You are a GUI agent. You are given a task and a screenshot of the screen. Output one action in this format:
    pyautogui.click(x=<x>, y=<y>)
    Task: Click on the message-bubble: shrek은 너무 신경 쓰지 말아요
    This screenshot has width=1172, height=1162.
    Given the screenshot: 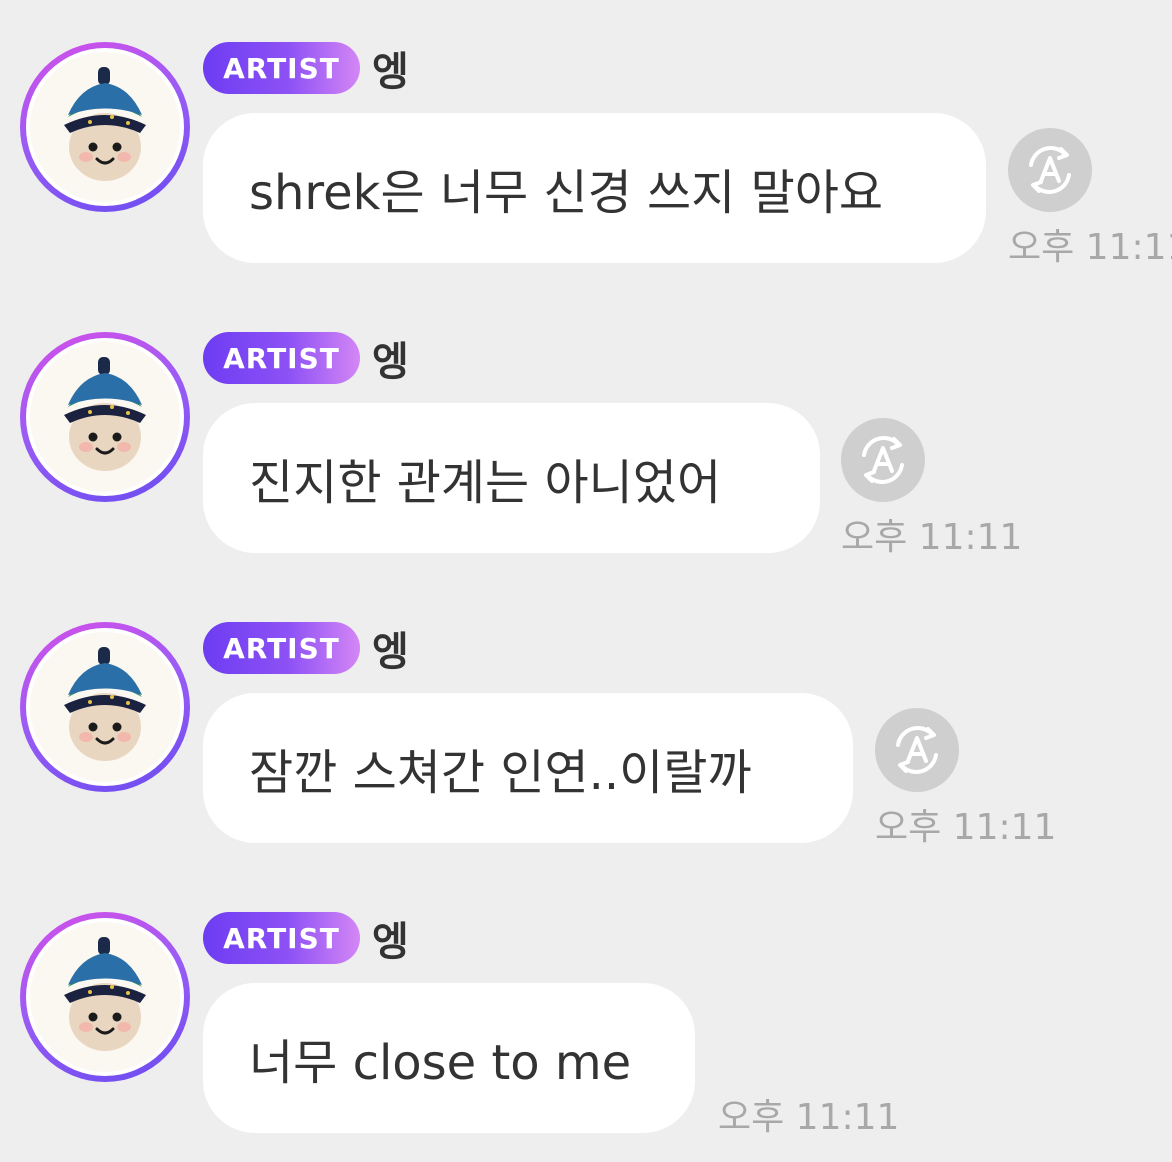 What is the action you would take?
    pyautogui.click(x=594, y=188)
    